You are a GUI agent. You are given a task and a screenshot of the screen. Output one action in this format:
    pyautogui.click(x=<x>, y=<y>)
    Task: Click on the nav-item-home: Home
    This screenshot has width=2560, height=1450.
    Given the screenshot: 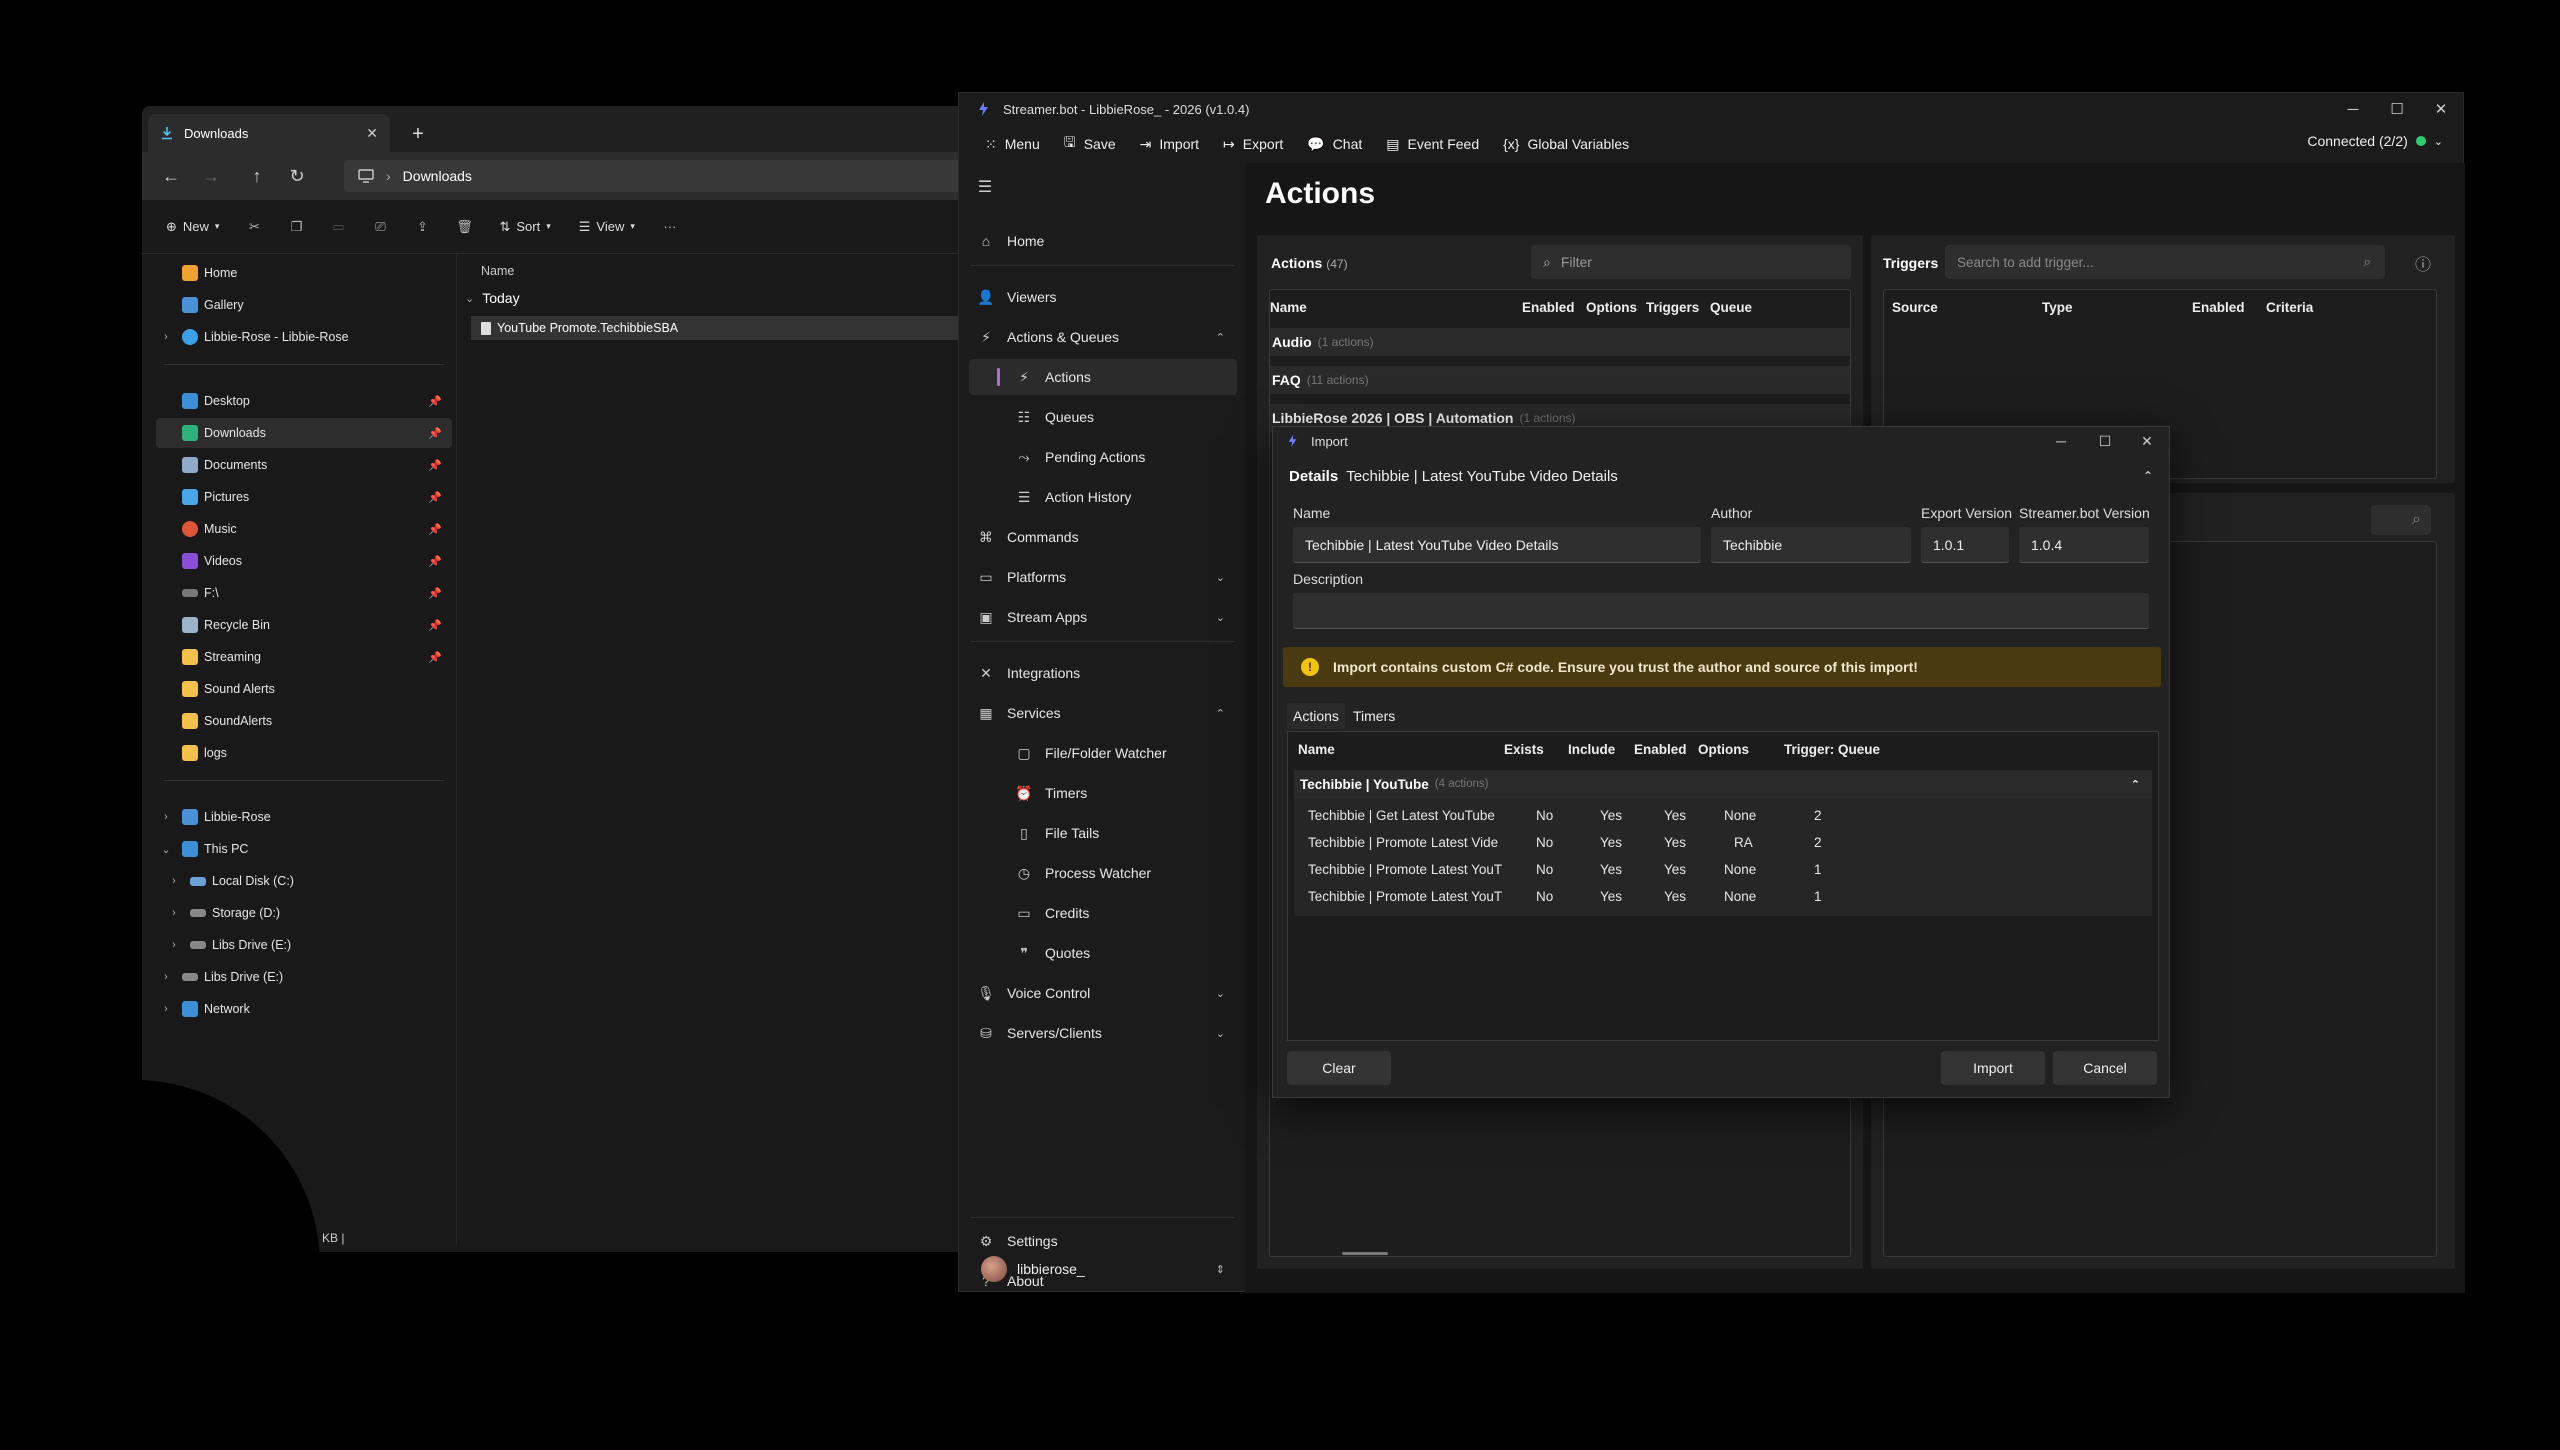 What is the action you would take?
    pyautogui.click(x=304, y=273)
    